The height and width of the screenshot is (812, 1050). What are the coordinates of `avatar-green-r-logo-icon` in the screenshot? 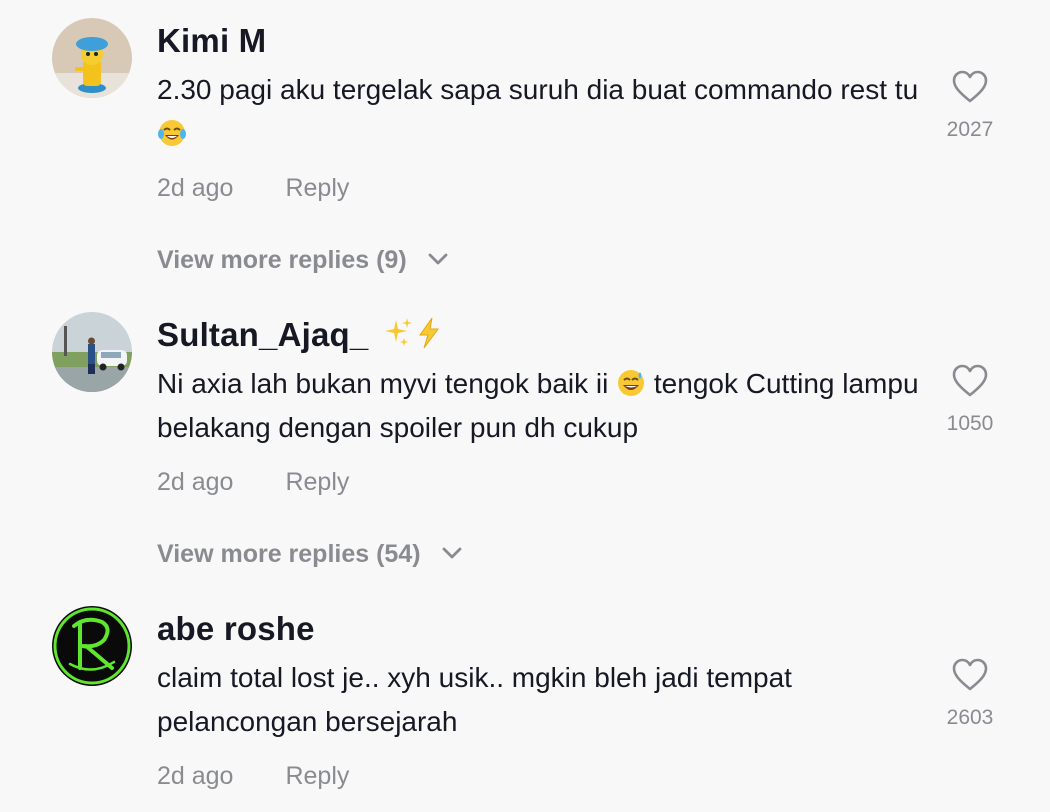 It's located at (92, 646).